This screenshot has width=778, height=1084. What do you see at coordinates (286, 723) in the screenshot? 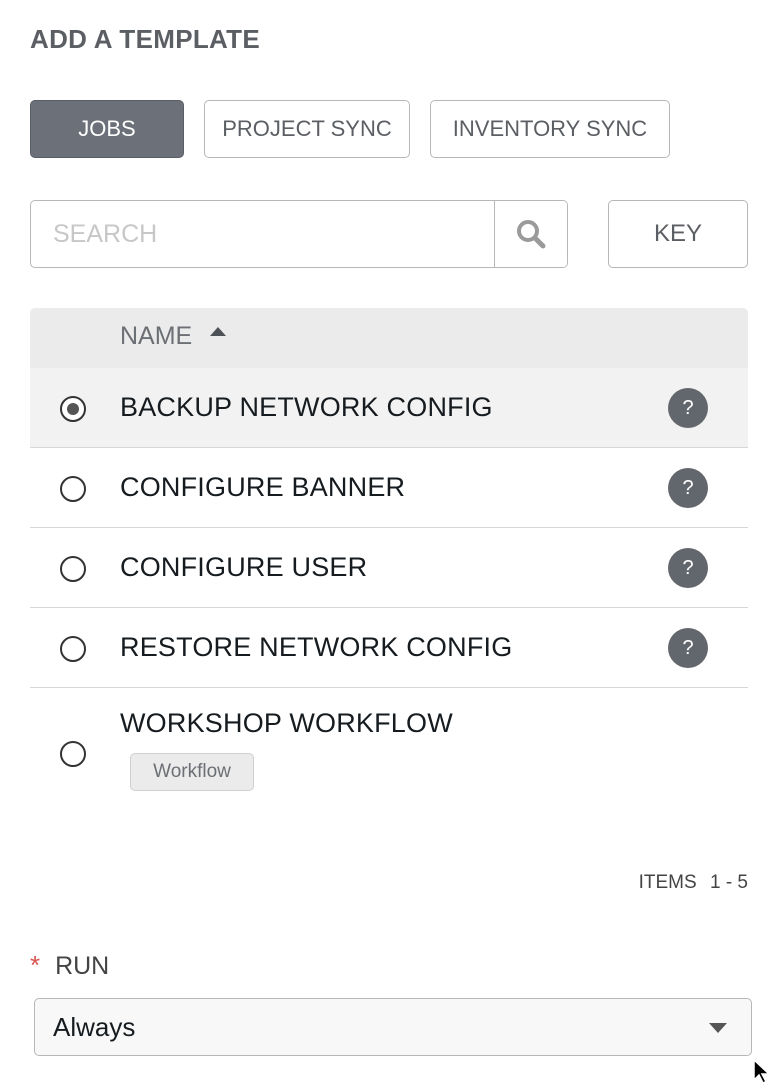
I see `template-name: WORKSHOP WORKFLOW` at bounding box center [286, 723].